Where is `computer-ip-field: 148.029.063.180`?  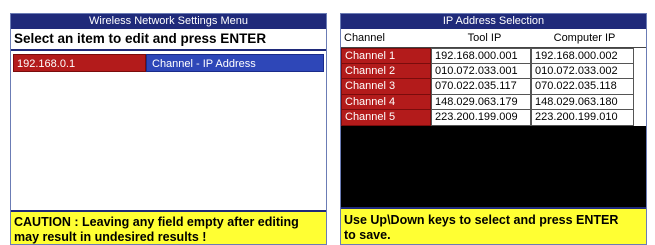
computer-ip-field: 148.029.063.180 is located at coordinates (582, 102).